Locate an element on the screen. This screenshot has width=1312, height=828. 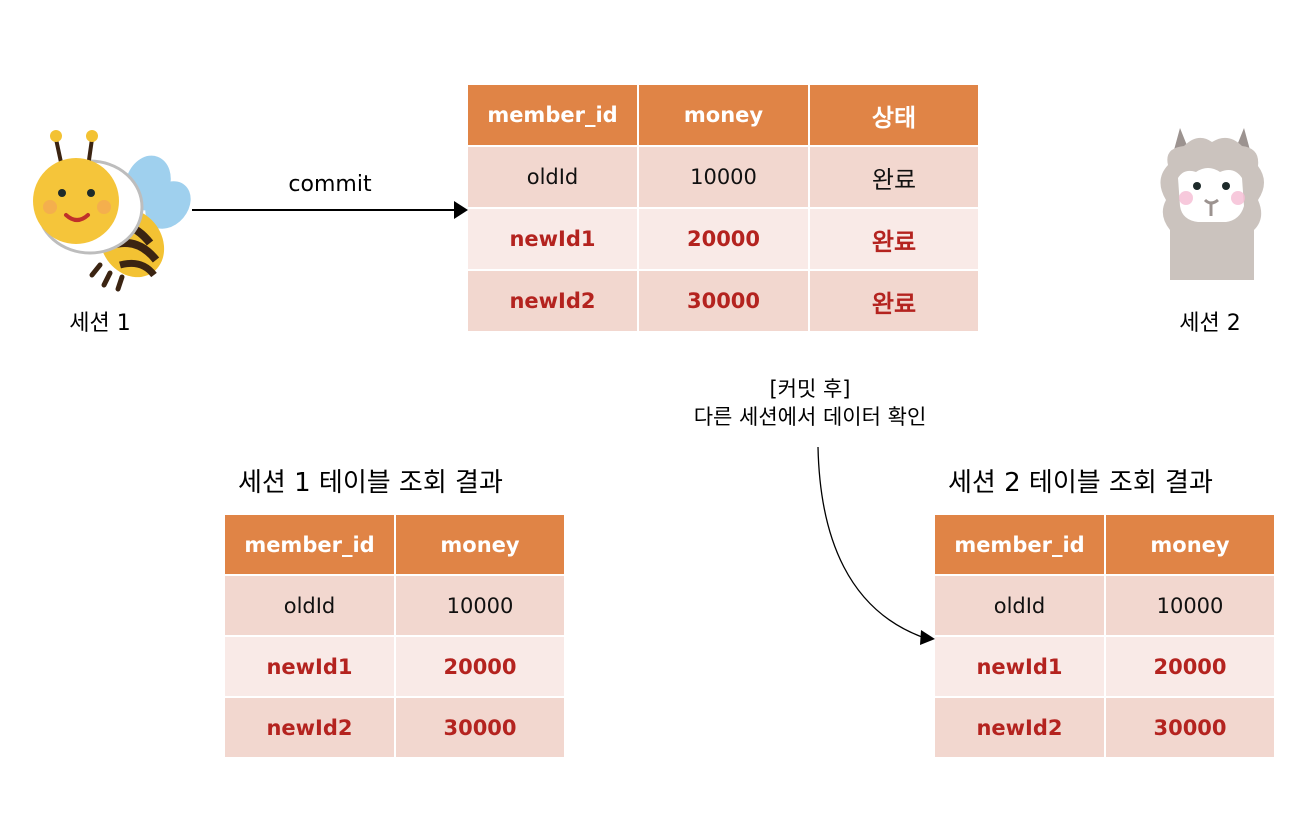
session1-result-title: 세션 1 테이블 조회 결과 is located at coordinates (370, 483).